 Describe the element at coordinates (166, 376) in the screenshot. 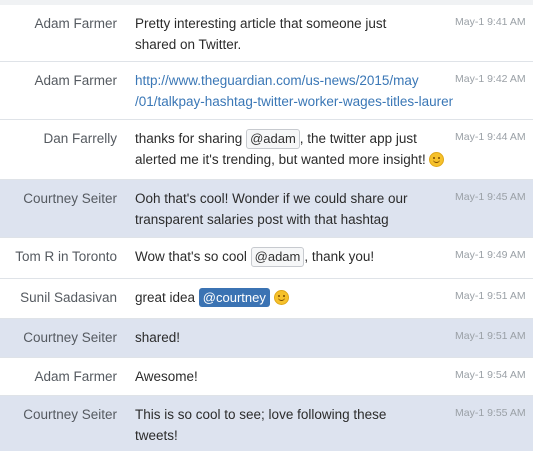

I see `message-text-line: Awesome!` at that location.